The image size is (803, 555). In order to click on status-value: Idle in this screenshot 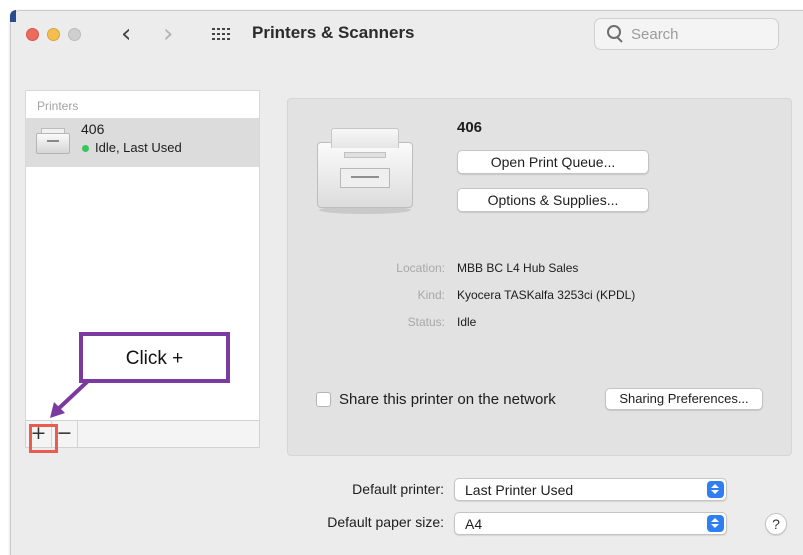, I will do `click(467, 322)`.